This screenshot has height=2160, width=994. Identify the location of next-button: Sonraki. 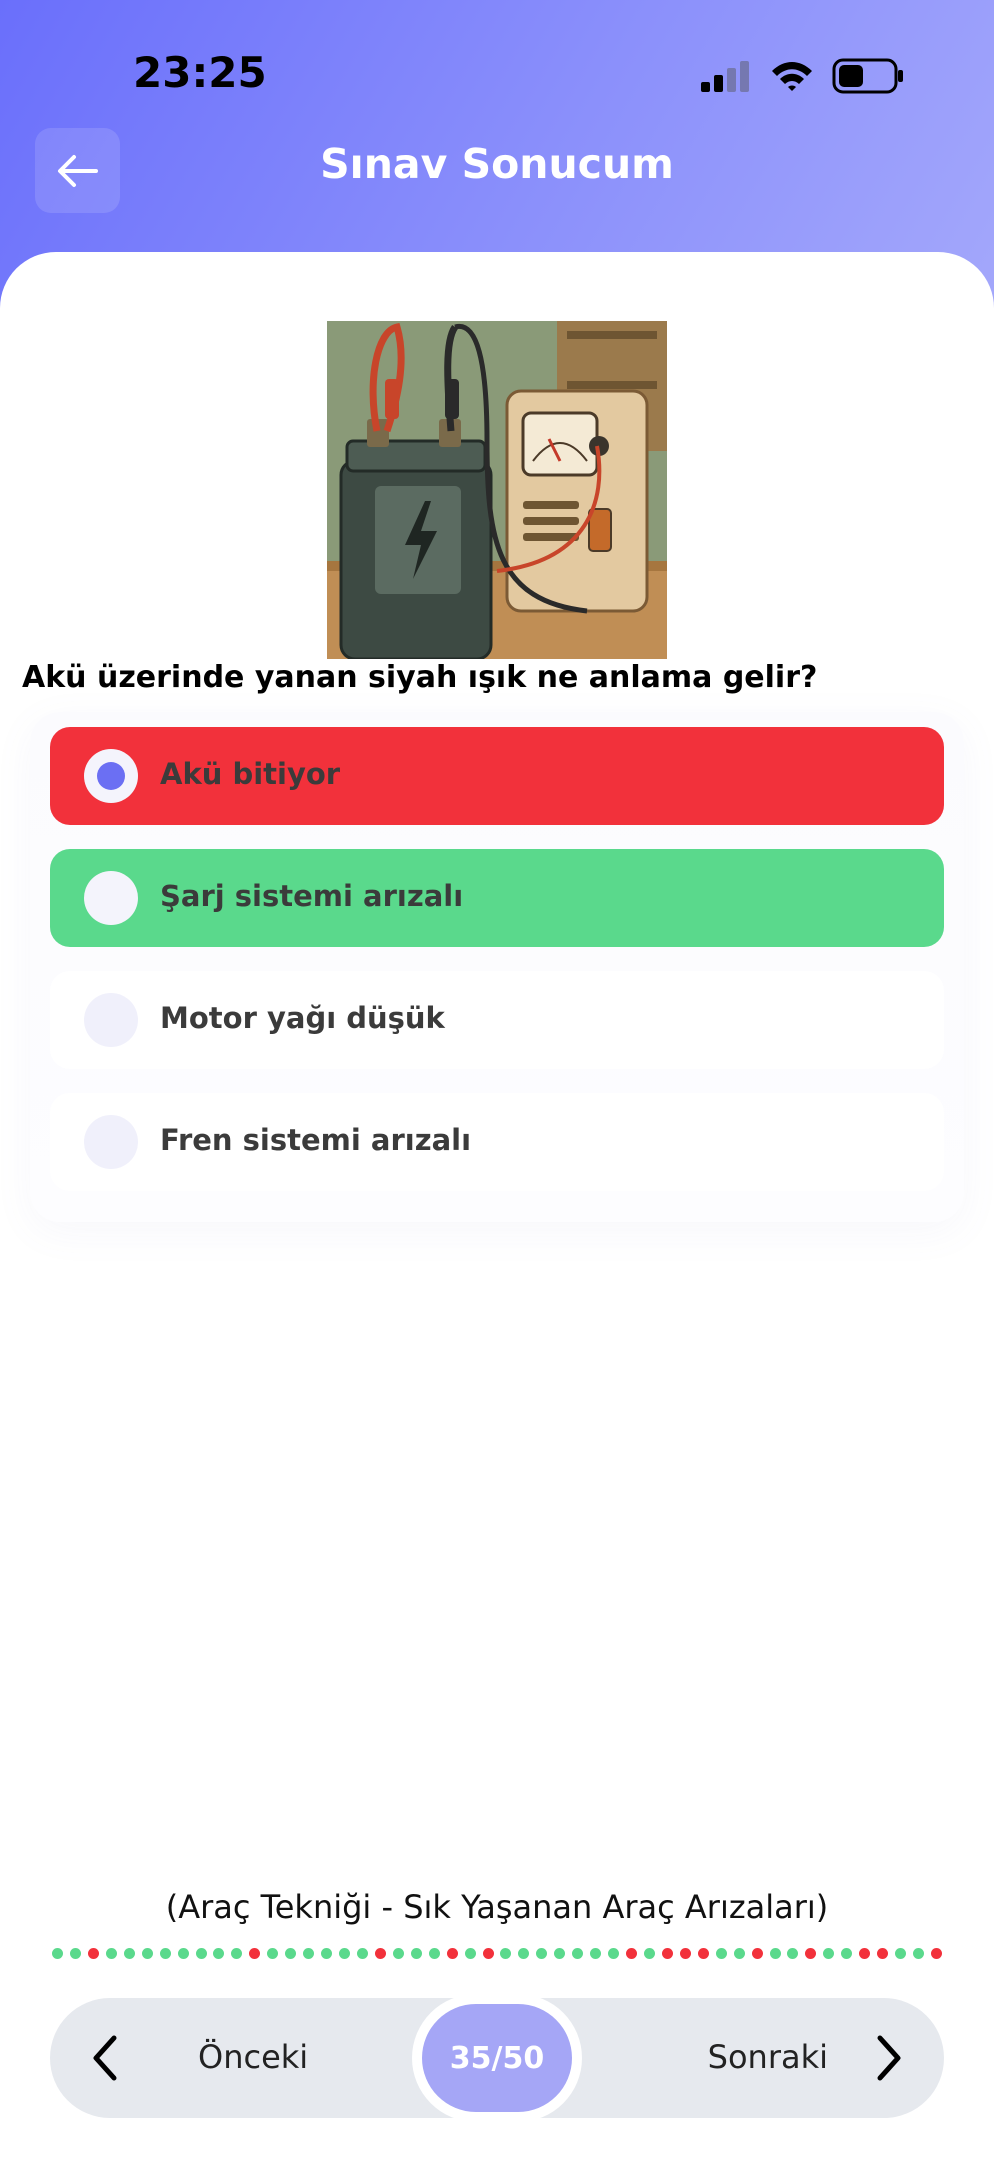
(784, 2058).